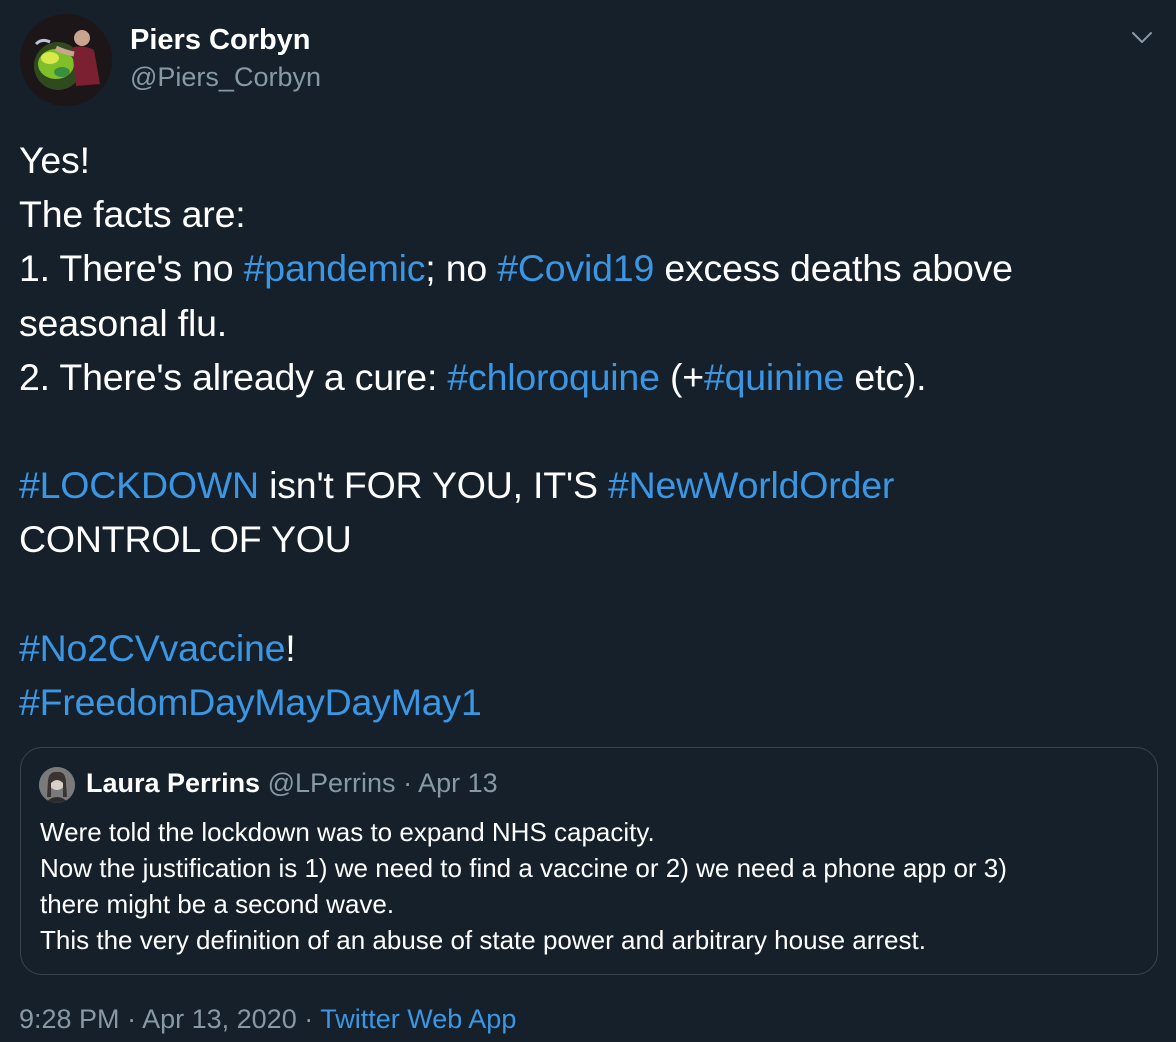  What do you see at coordinates (575, 268) in the screenshot?
I see `hashtag-link: #Covid19` at bounding box center [575, 268].